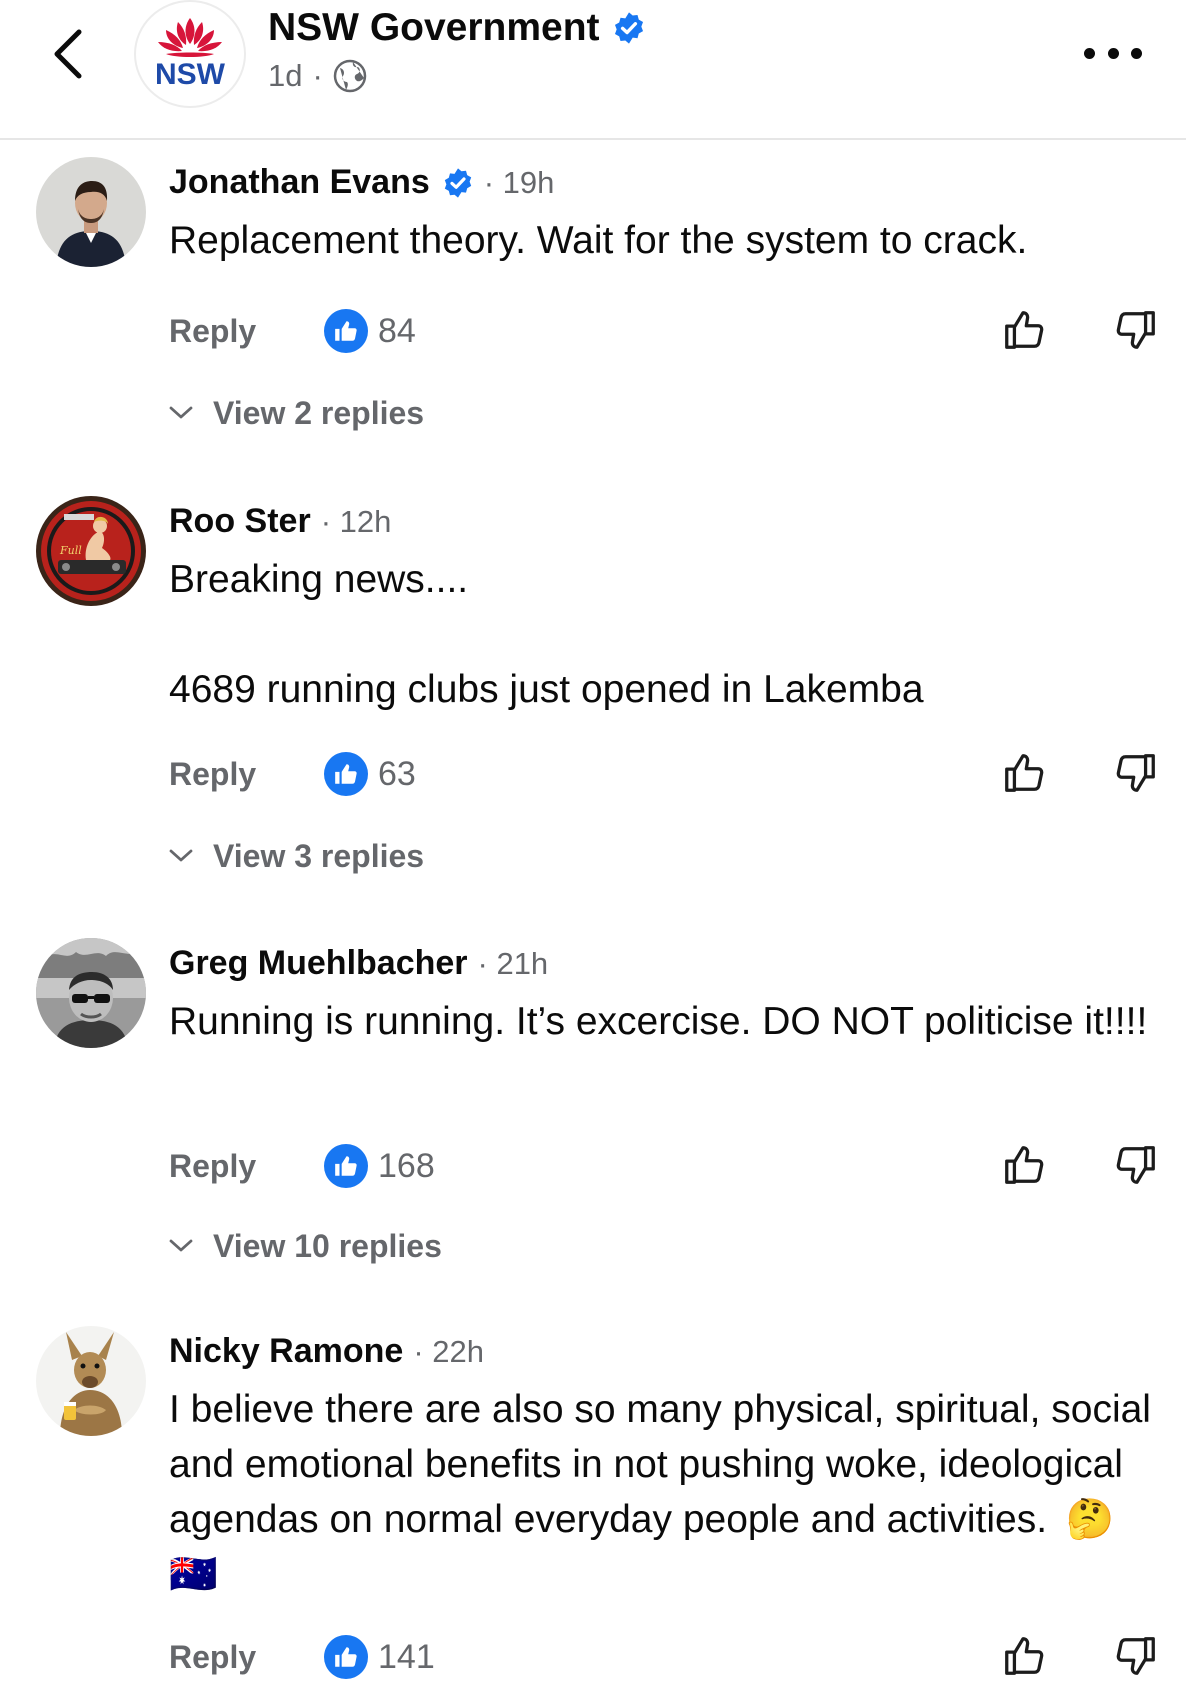  Describe the element at coordinates (350, 76) in the screenshot. I see `globe-icon` at that location.